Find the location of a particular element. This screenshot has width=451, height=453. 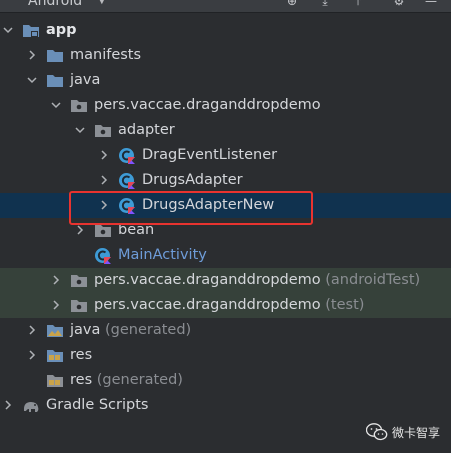

tree-item: res is located at coordinates (225, 355).